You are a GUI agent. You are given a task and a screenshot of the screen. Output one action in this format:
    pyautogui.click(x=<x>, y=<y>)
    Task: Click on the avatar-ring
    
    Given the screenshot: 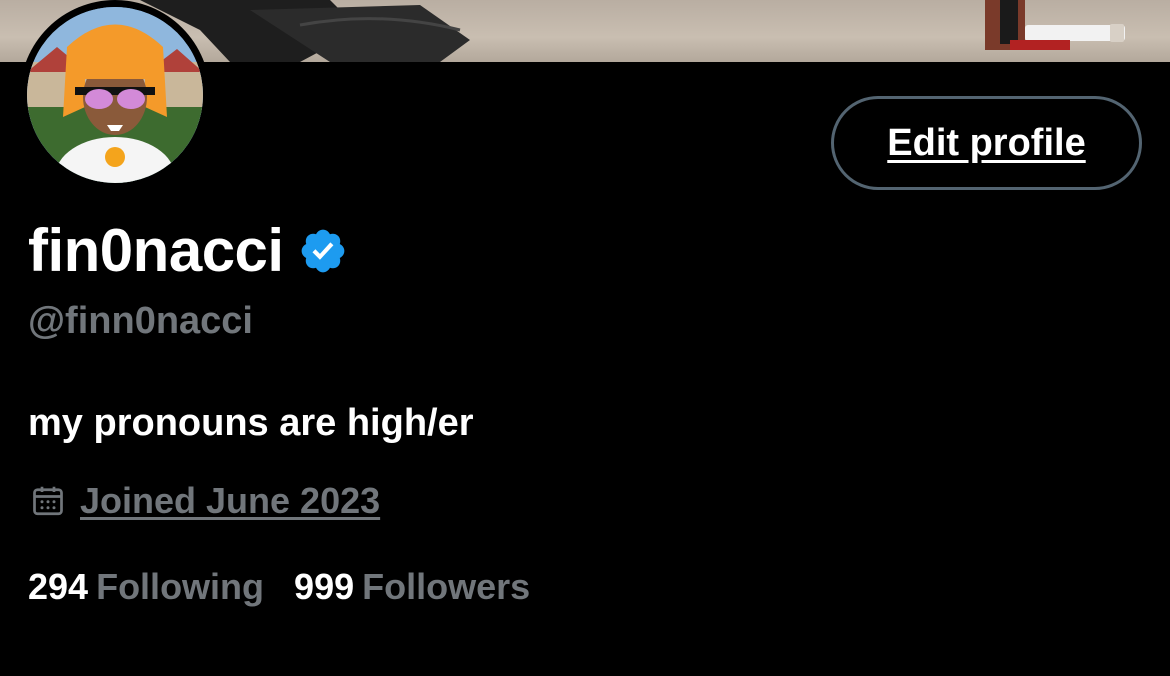 What is the action you would take?
    pyautogui.click(x=115, y=95)
    